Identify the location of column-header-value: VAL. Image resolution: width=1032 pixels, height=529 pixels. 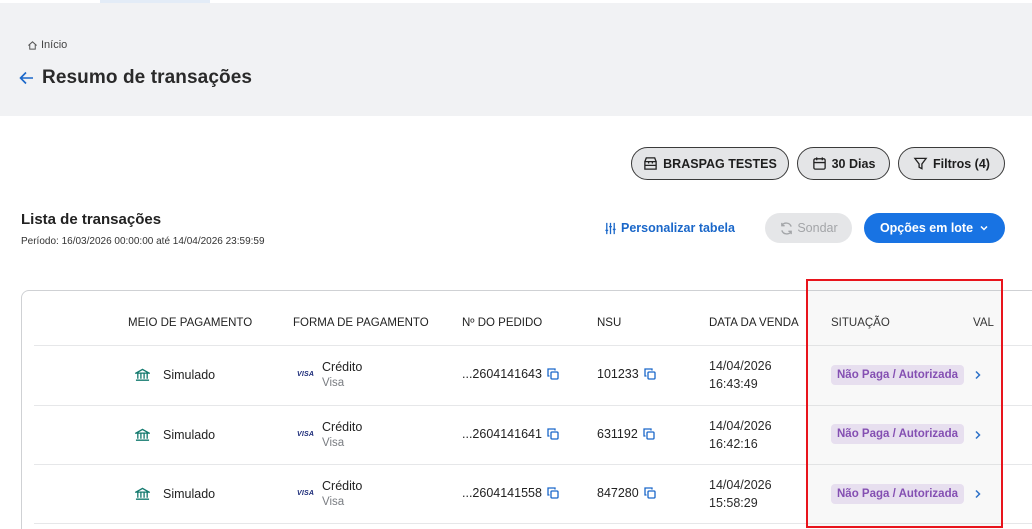
(983, 323).